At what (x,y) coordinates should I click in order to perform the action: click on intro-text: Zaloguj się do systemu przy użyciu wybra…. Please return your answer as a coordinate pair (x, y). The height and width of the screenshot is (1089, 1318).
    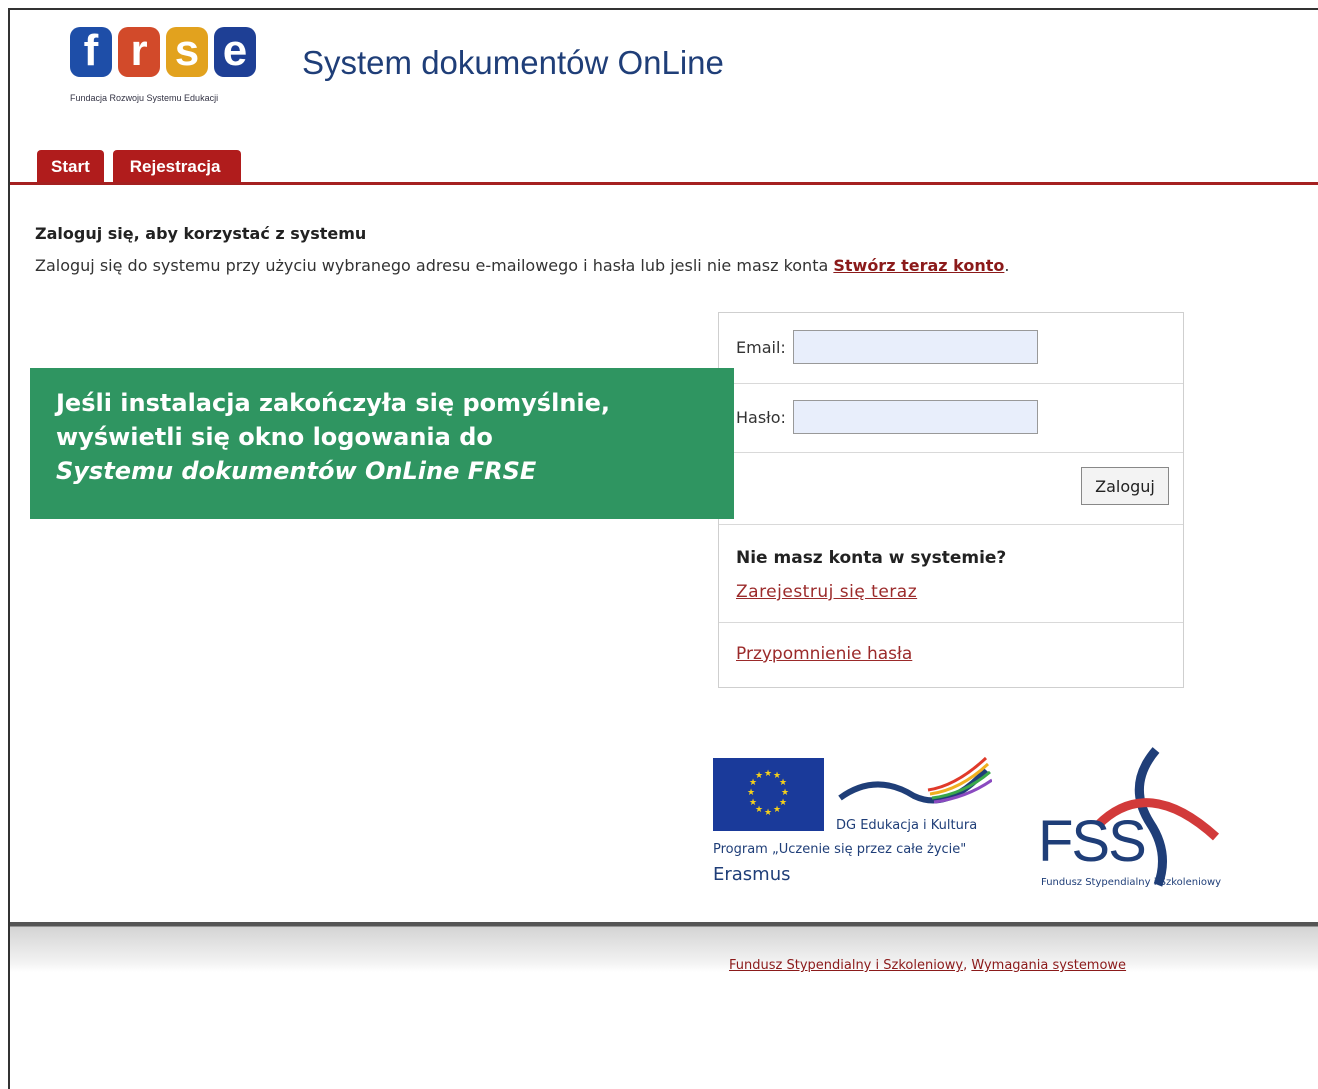
    Looking at the image, I should click on (434, 265).